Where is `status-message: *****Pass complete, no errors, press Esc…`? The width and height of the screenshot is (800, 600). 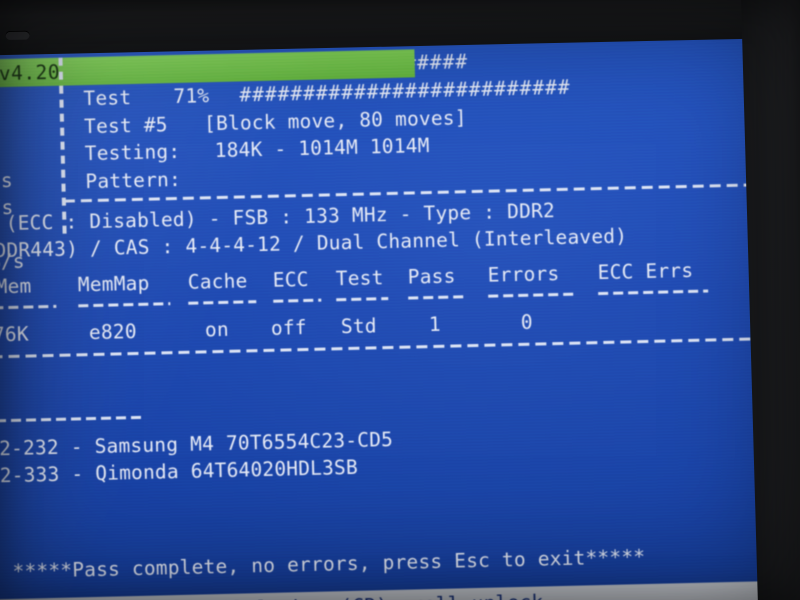
status-message: *****Pass complete, no errors, press Esc… is located at coordinates (329, 564).